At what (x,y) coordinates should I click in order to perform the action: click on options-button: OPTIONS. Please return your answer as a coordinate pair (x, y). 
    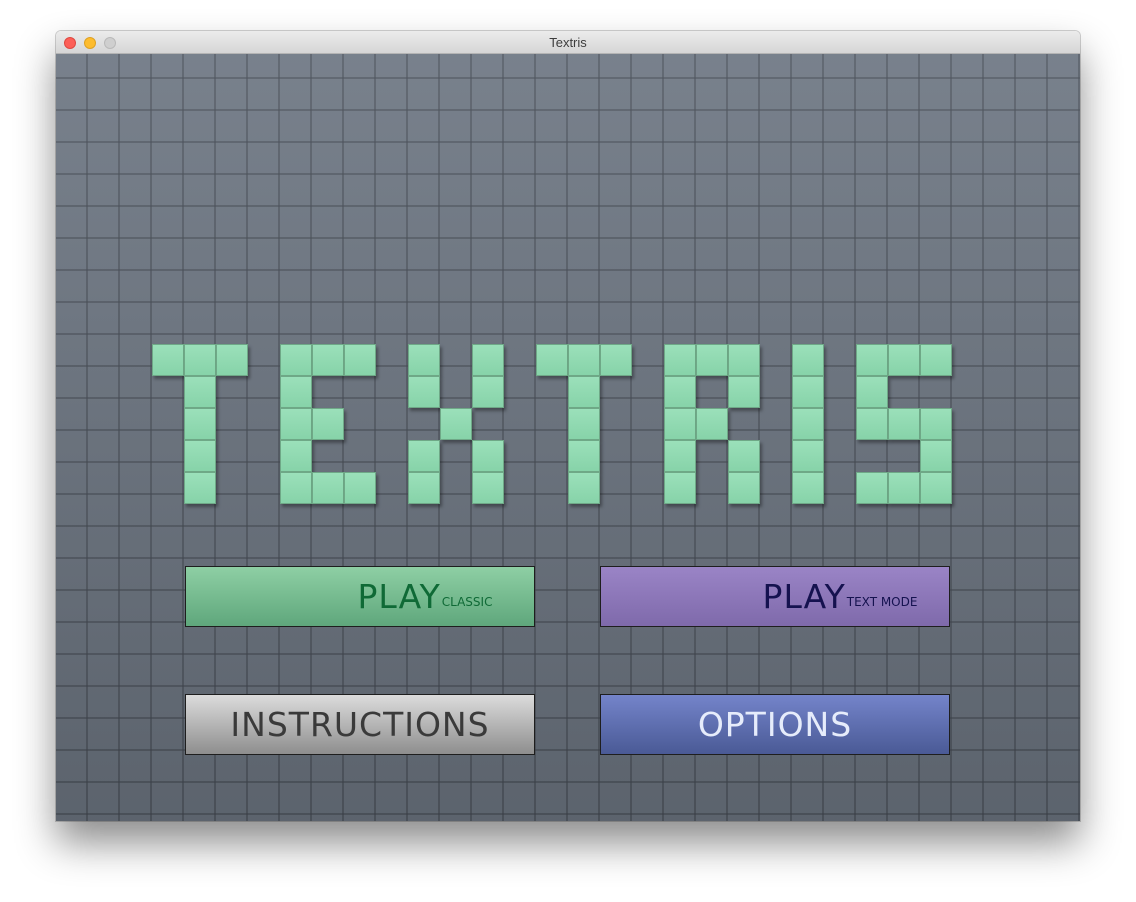
    Looking at the image, I should click on (775, 724).